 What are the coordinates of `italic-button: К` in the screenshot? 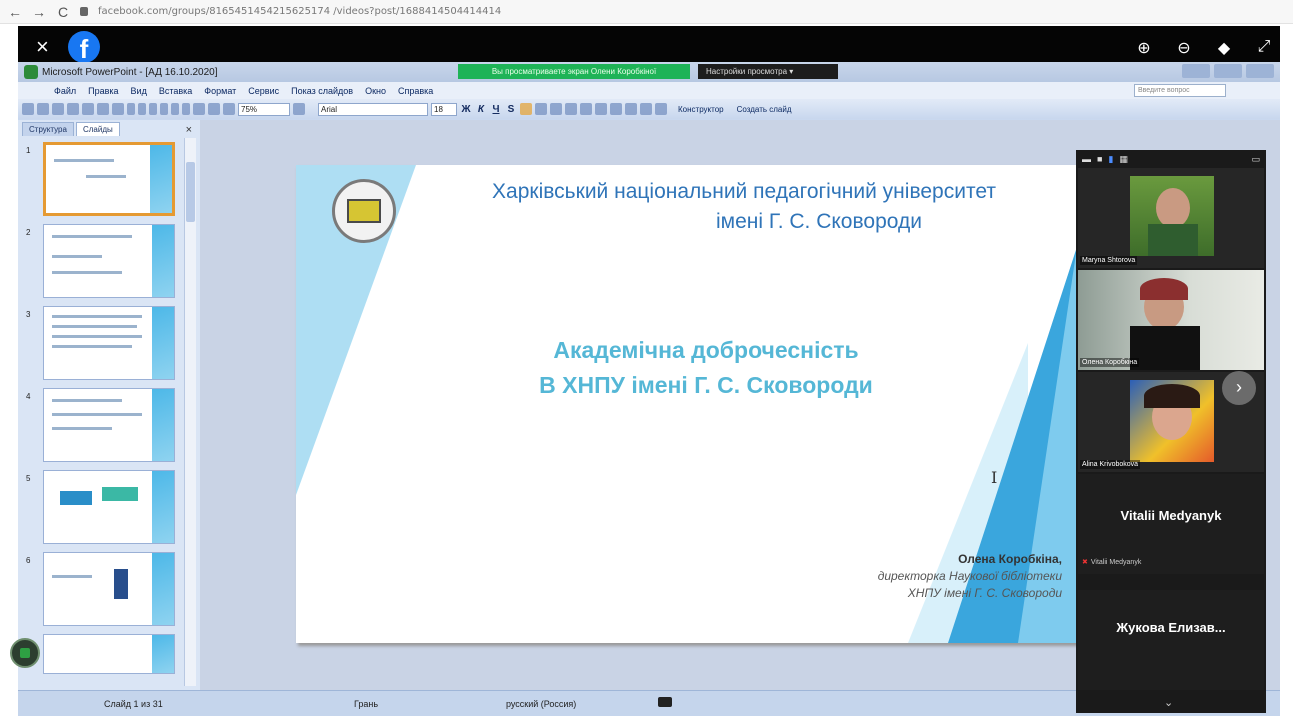 It's located at (481, 109).